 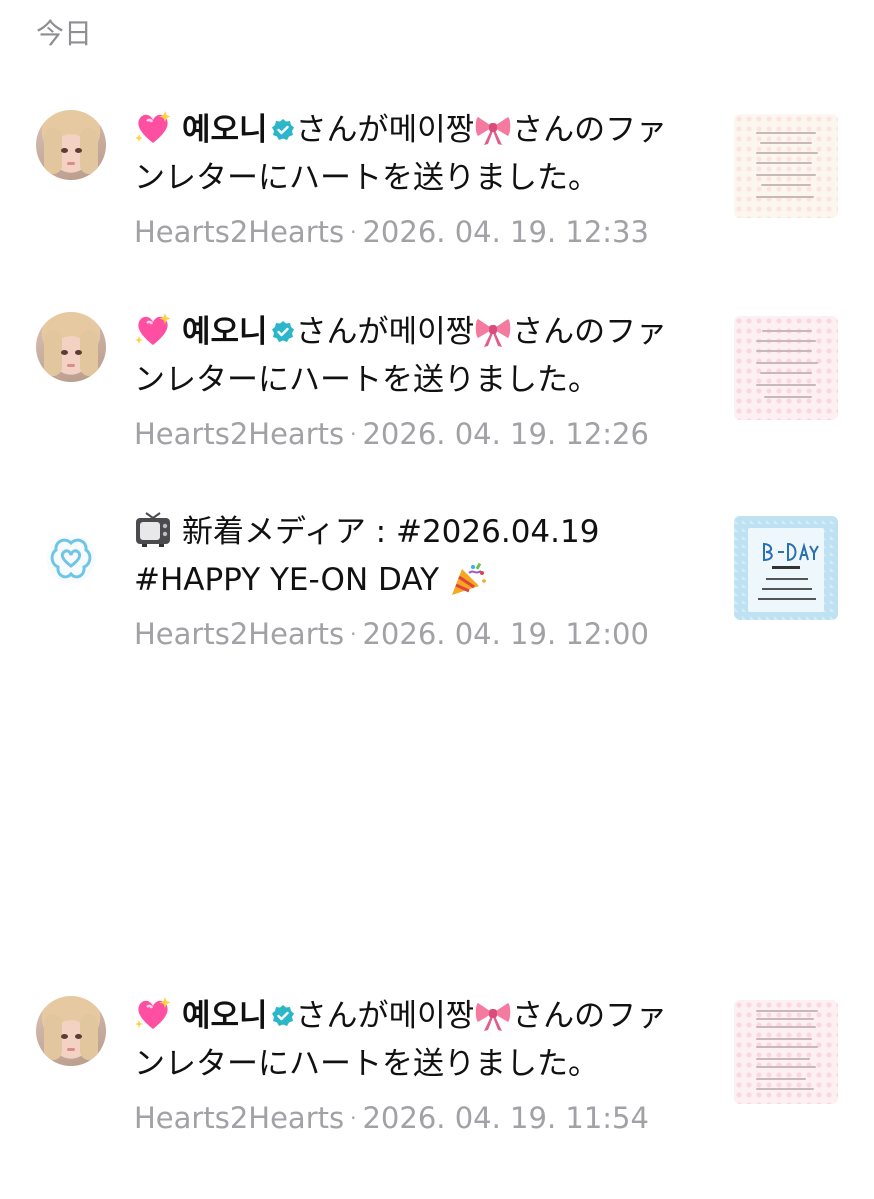 What do you see at coordinates (505, 1118) in the screenshot?
I see `timestamp: 2026. 04. 19. 11:54` at bounding box center [505, 1118].